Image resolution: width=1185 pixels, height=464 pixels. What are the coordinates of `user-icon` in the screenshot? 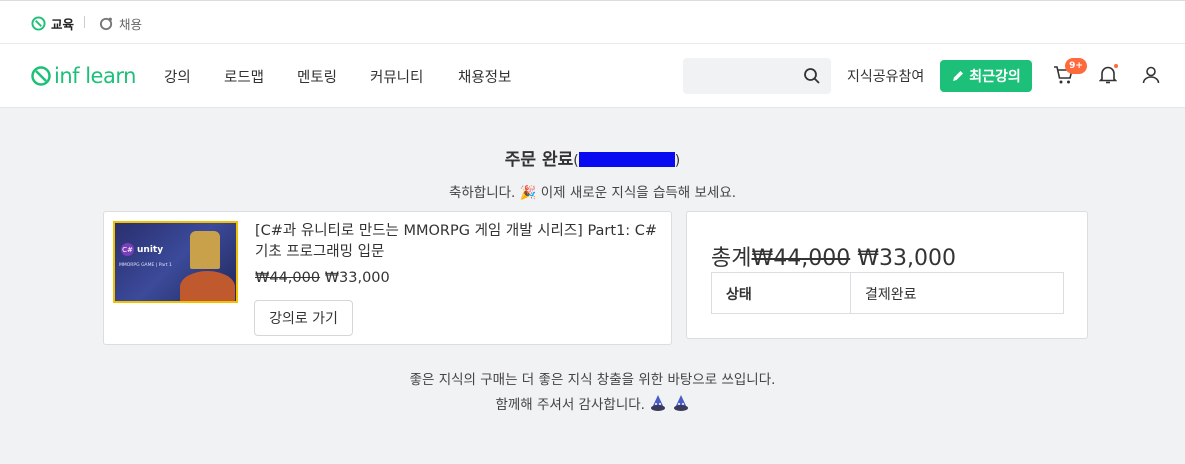 It's located at (1151, 75).